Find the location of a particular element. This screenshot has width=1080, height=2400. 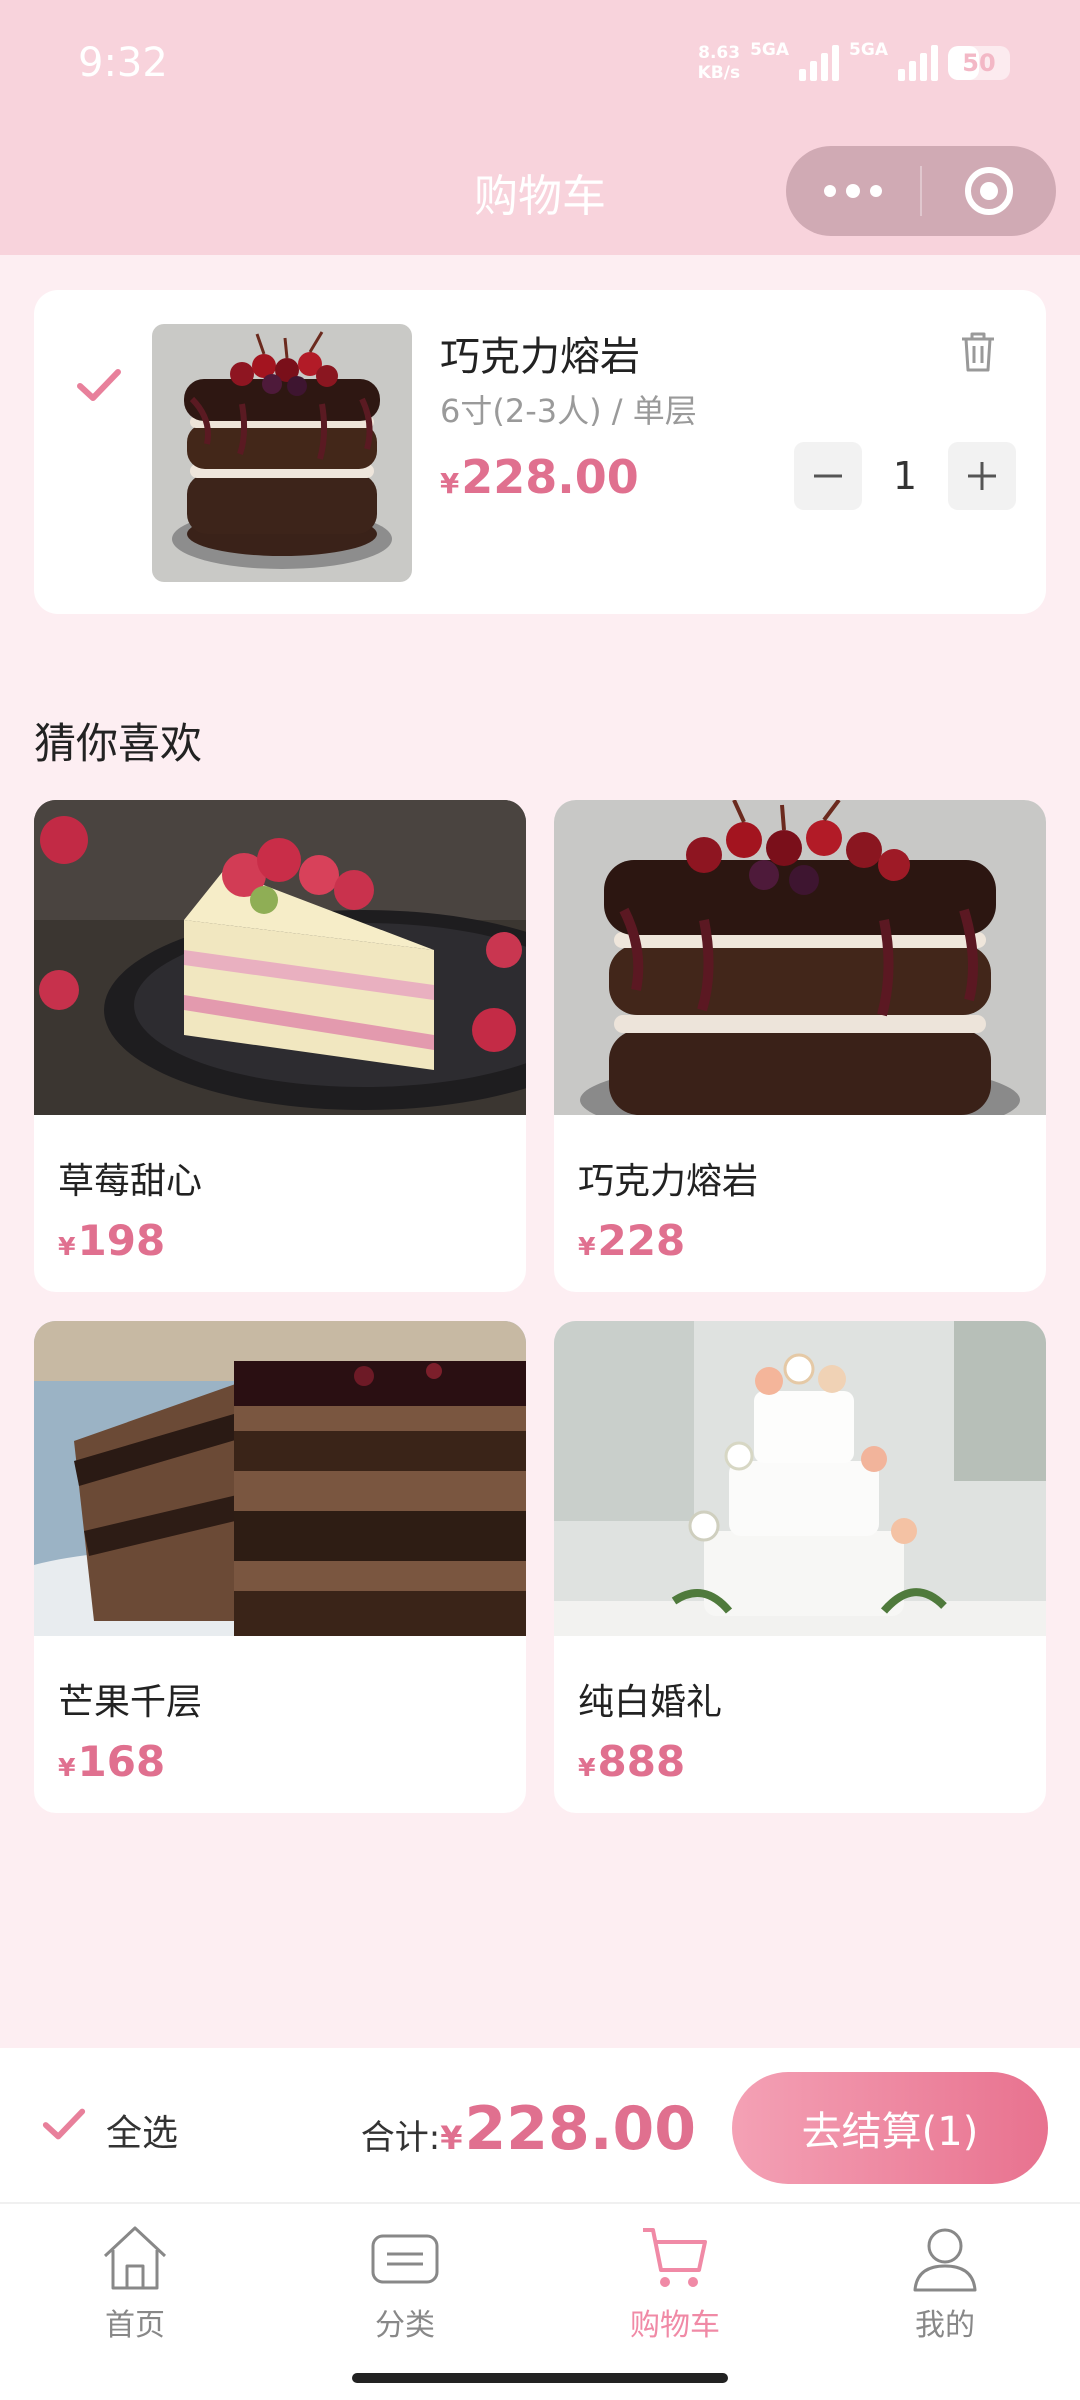

cart-item-image is located at coordinates (282, 453).